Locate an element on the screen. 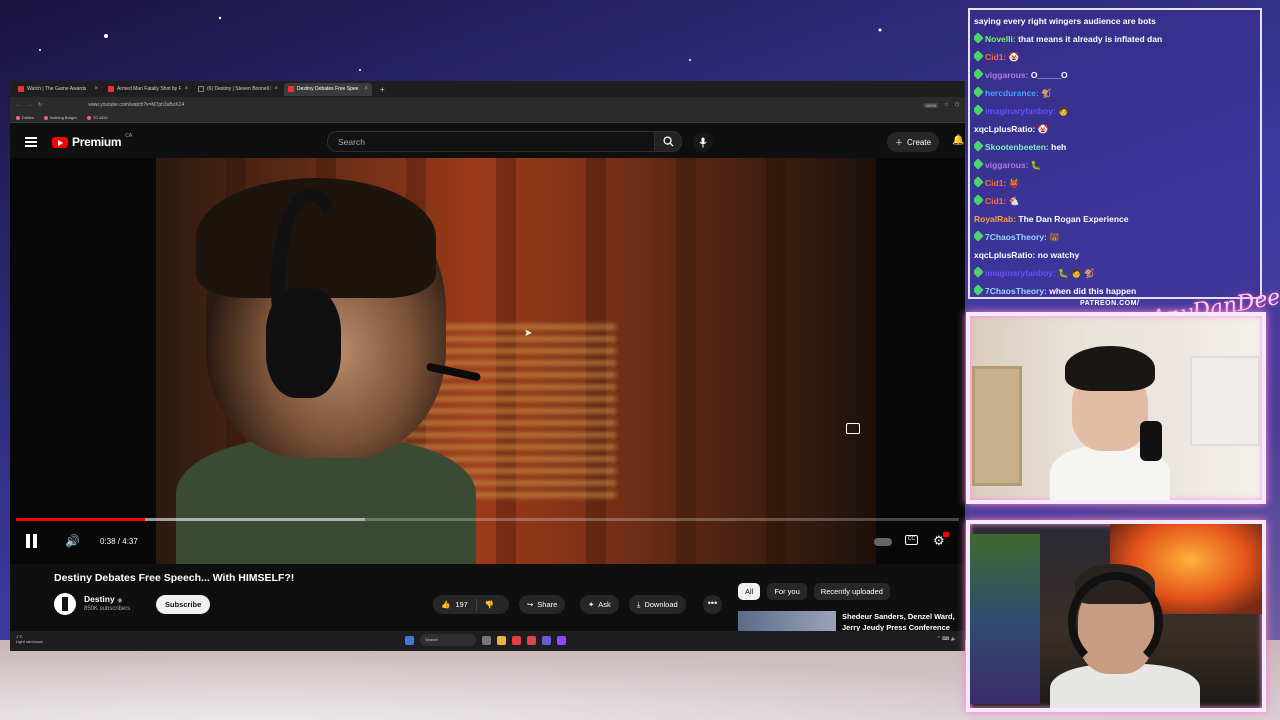 Image resolution: width=1280 pixels, height=720 pixels. tab-label: (6) Destiny | Steven Bonnell II o is located at coordinates (239, 89).